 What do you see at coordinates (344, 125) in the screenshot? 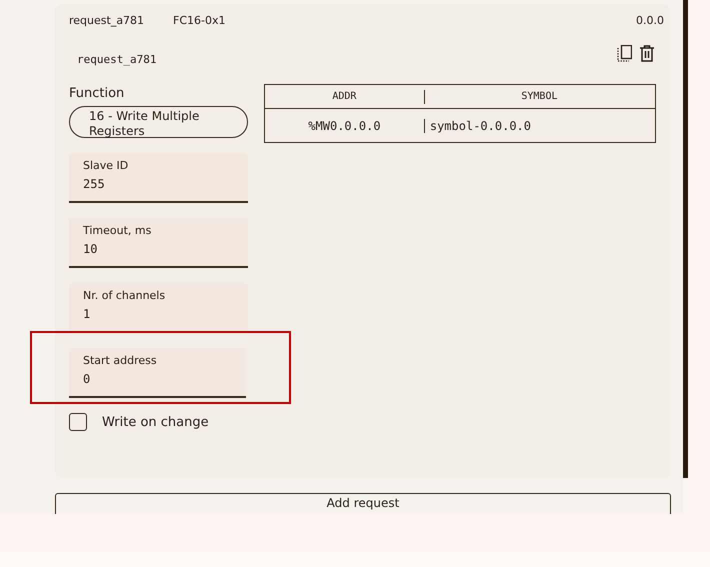
I see `table-cell: %MW0.0.0.0` at bounding box center [344, 125].